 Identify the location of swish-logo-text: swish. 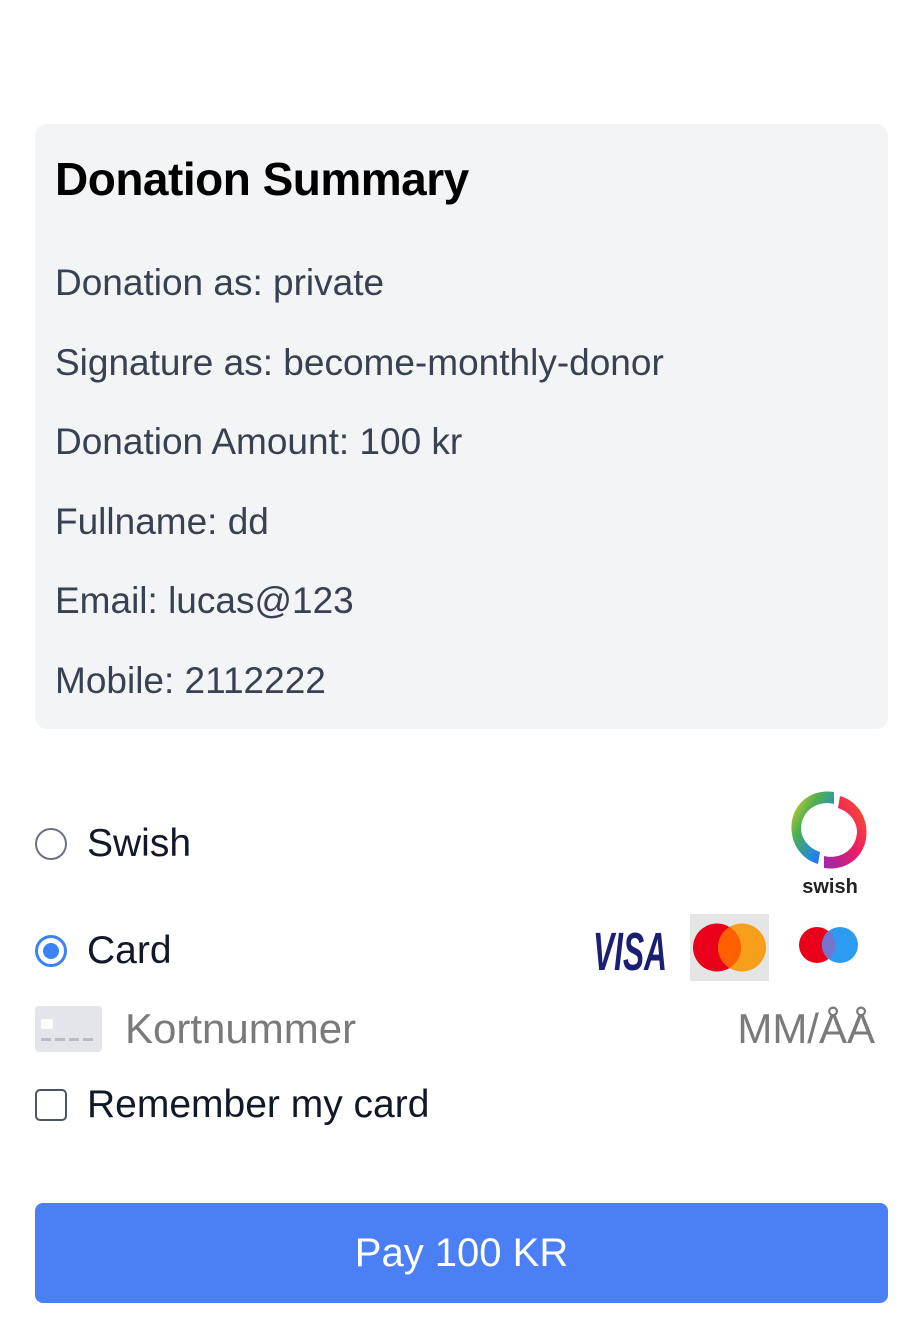
(830, 887).